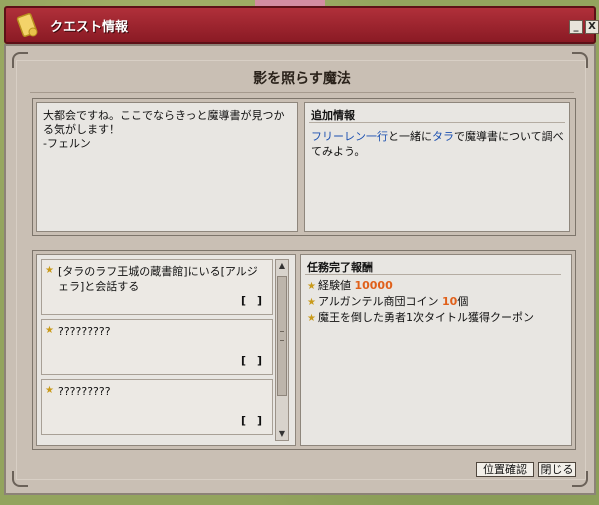 This screenshot has width=599, height=505. What do you see at coordinates (437, 167) in the screenshot?
I see `additional-info-panel: 追加情報 フリーレン一行と一緒にタラで魔導書について調べてみよう。` at bounding box center [437, 167].